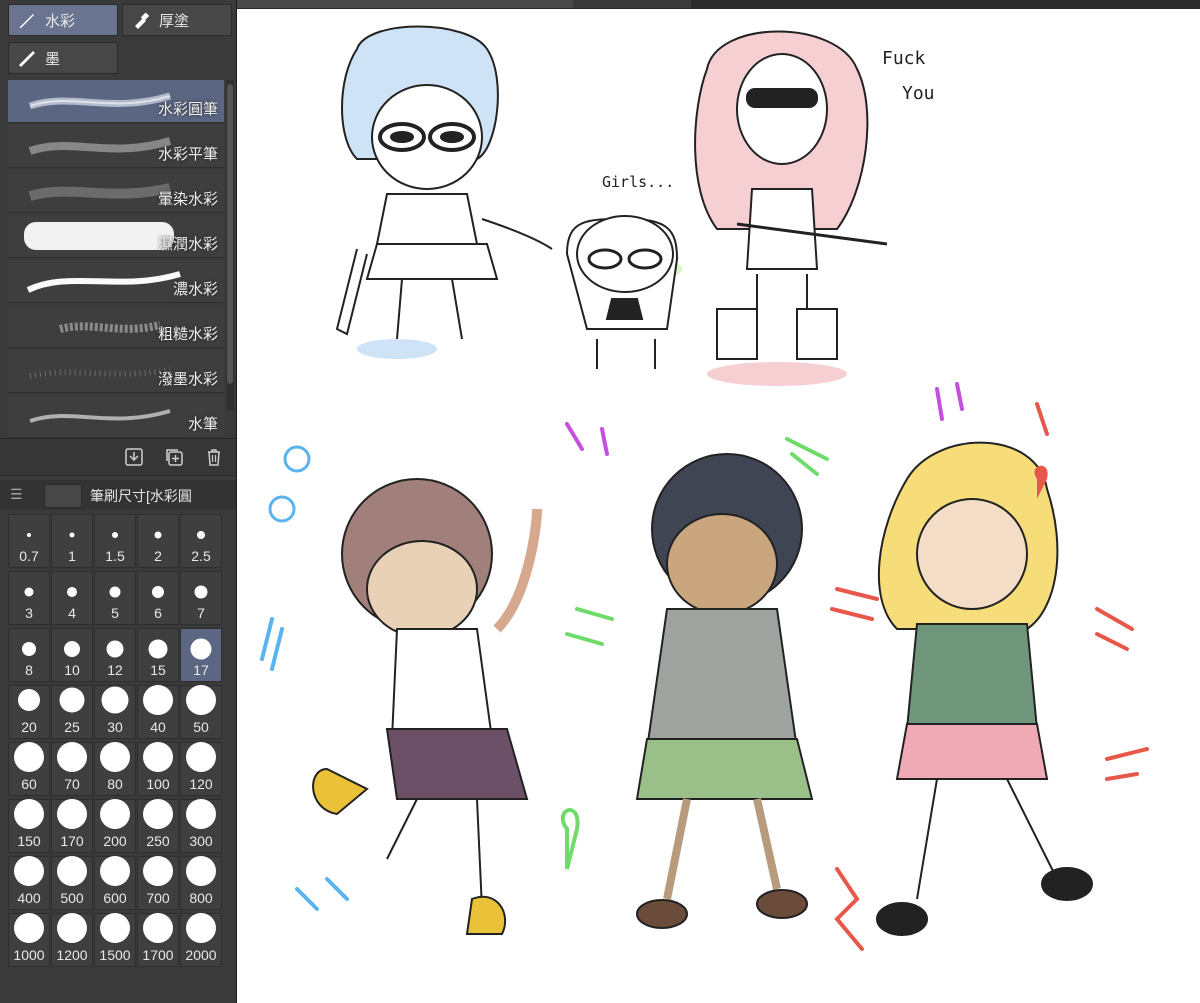 The width and height of the screenshot is (1200, 1003). Describe the element at coordinates (29, 712) in the screenshot. I see `brush-size-option: 20` at that location.